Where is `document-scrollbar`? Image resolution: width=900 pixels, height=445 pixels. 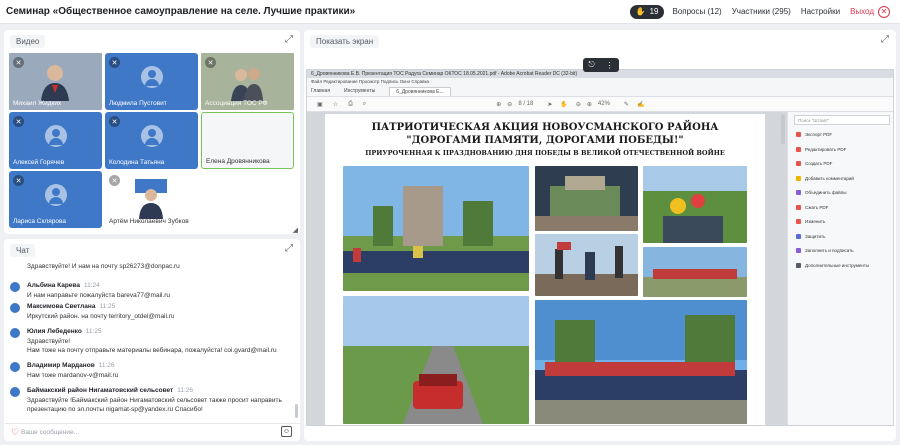
document-scrollbar is located at coordinates (783, 129).